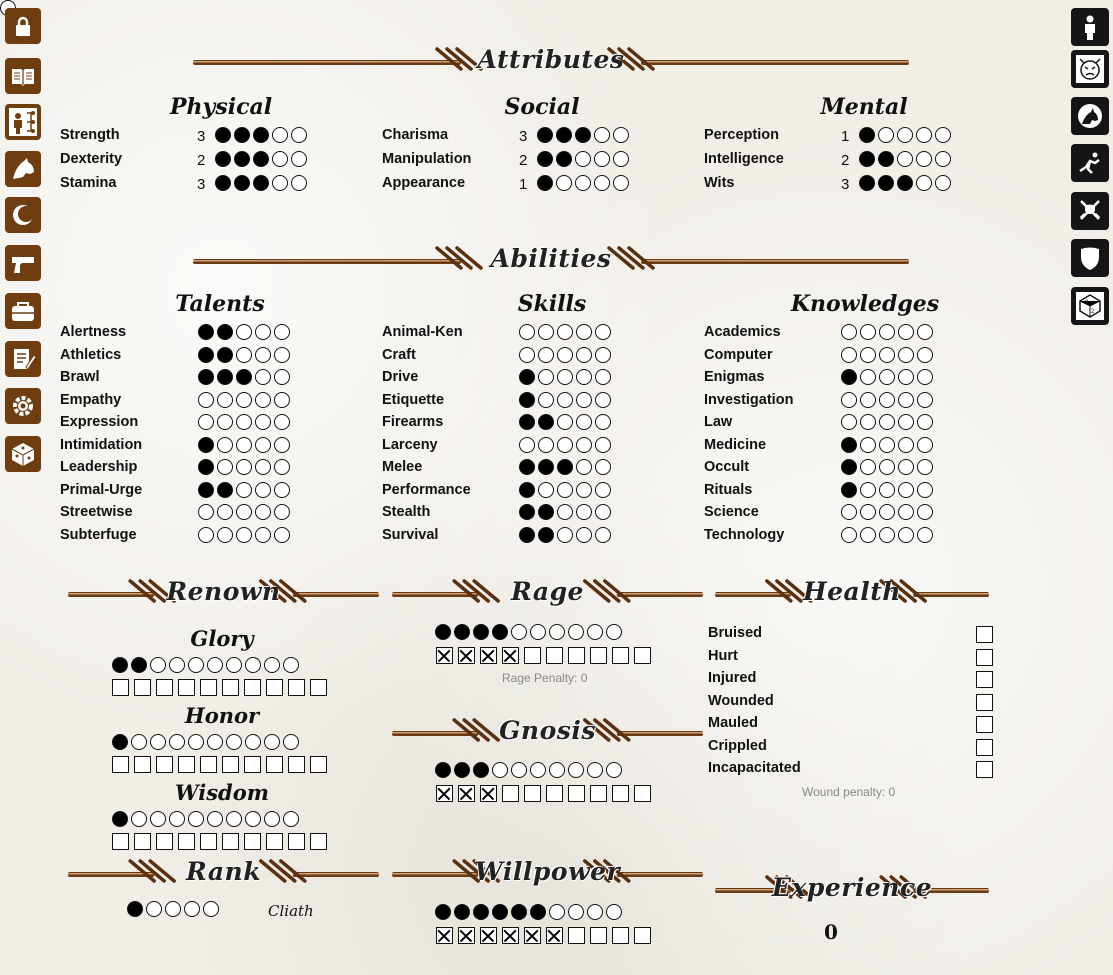 The height and width of the screenshot is (975, 1113). Describe the element at coordinates (23, 406) in the screenshot. I see `nav-gear-button` at that location.